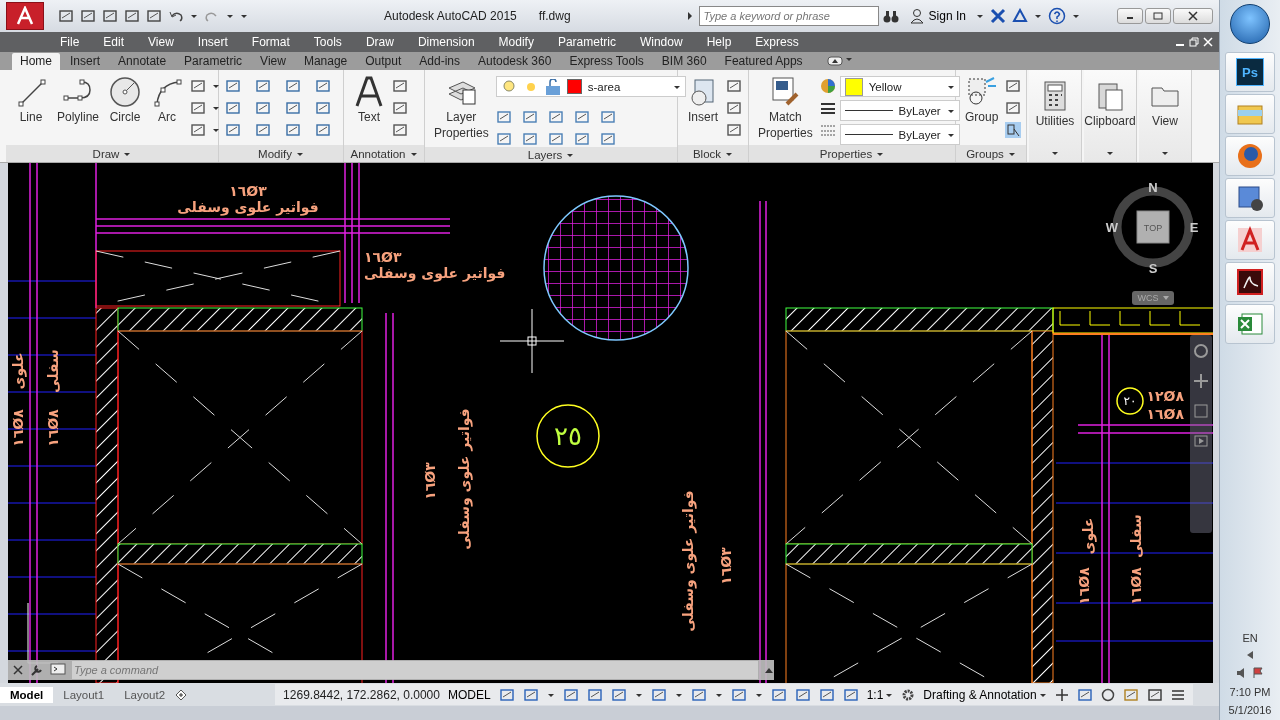 The height and width of the screenshot is (720, 1280). Describe the element at coordinates (213, 61) in the screenshot. I see `ribbon-tab: Parametric` at that location.